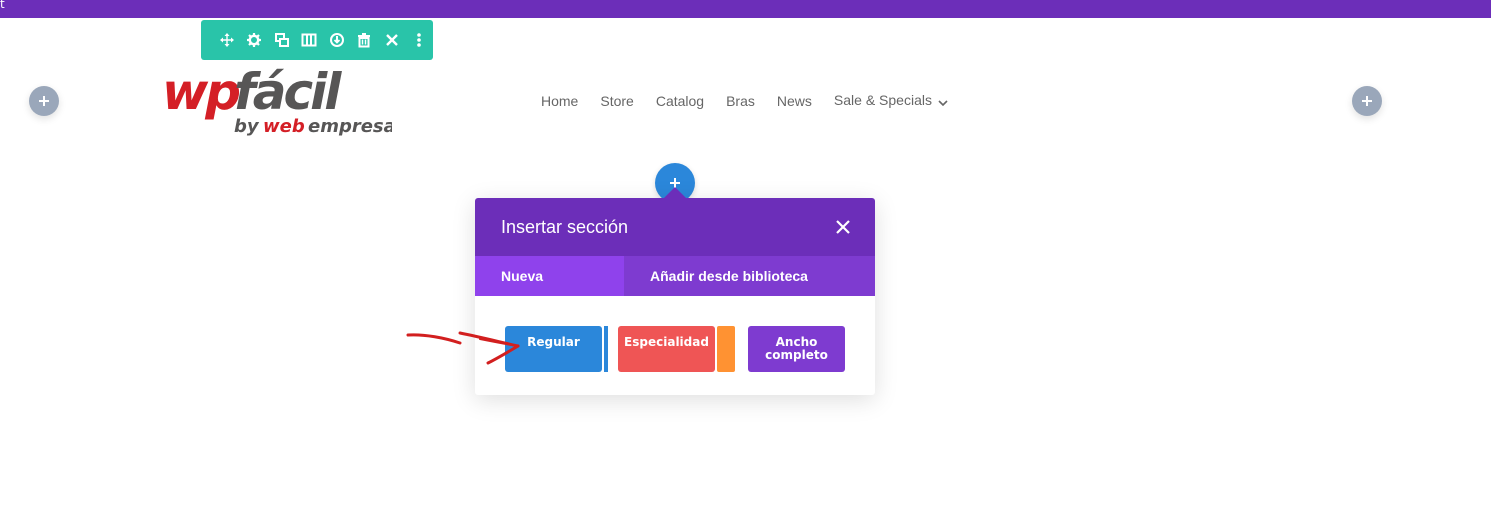  I want to click on move-icon, so click(227, 40).